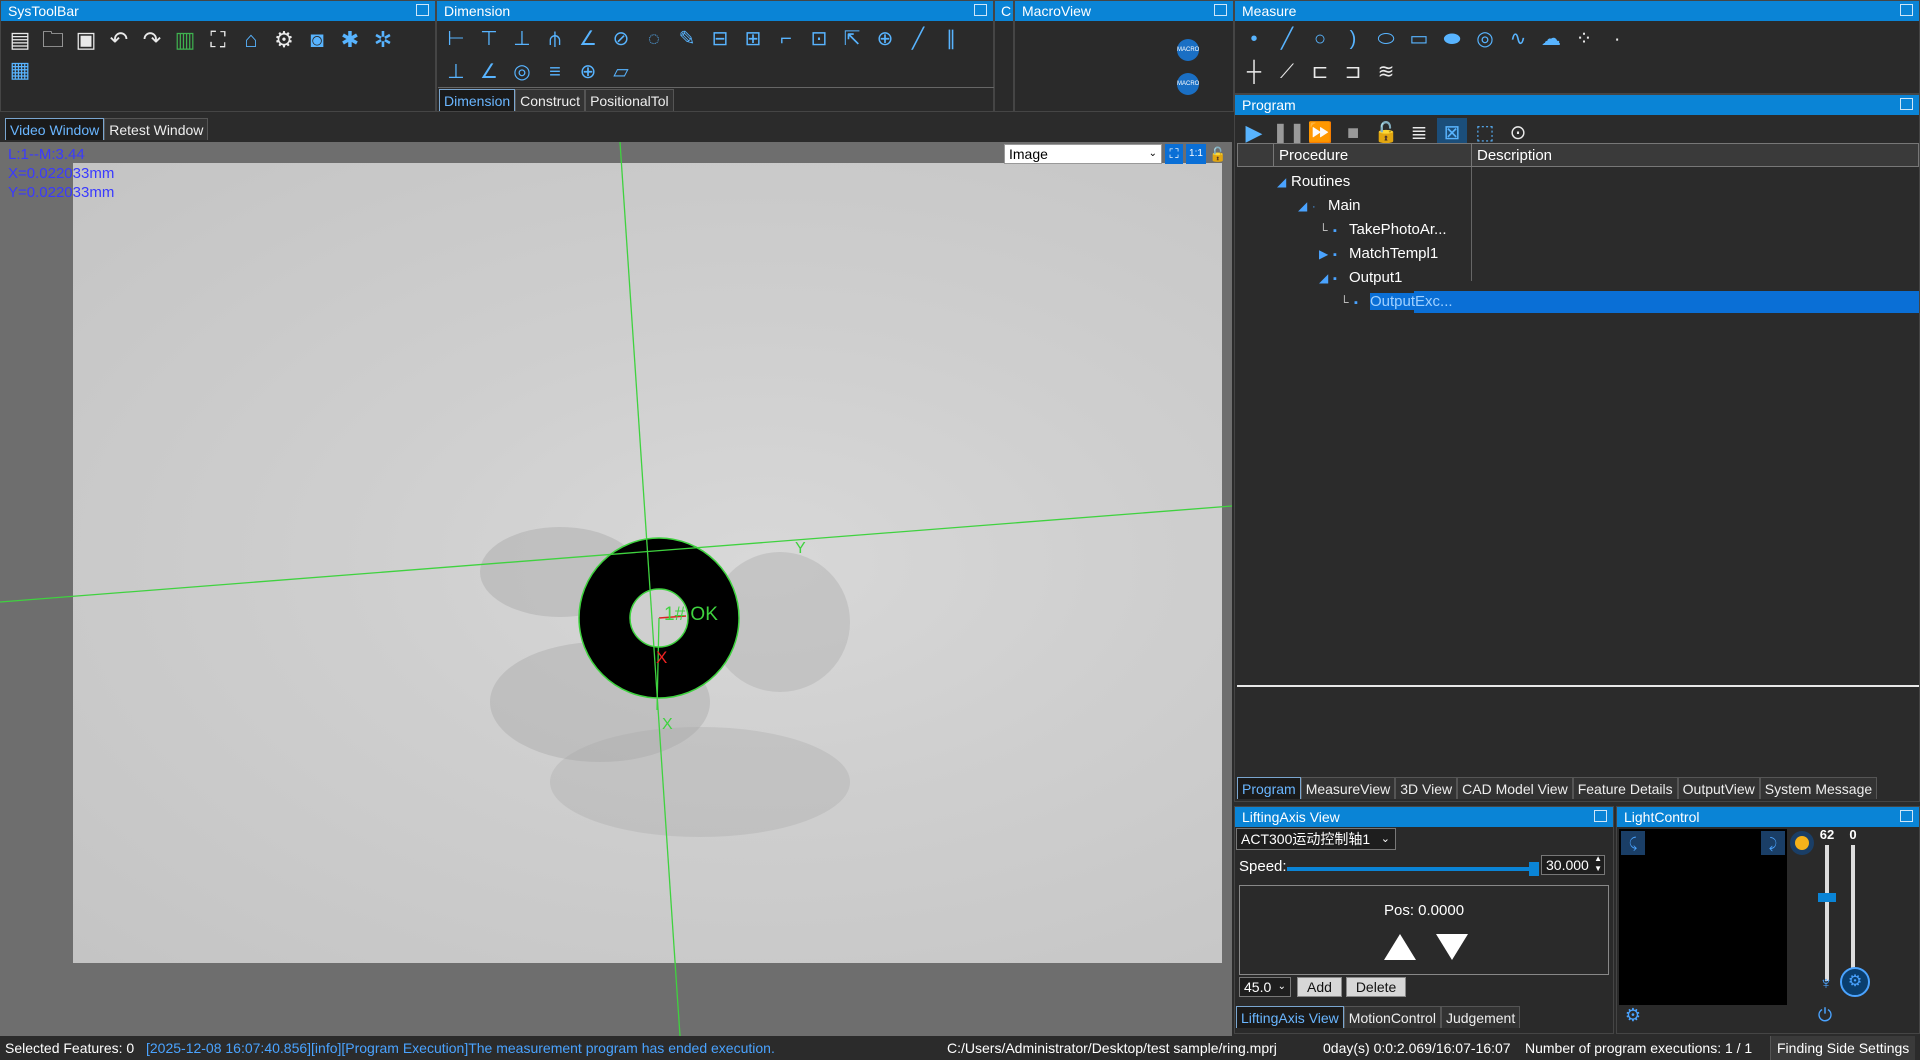 The image size is (1920, 1060). What do you see at coordinates (1633, 1015) in the screenshot?
I see `ring-light-icon: ⚙` at bounding box center [1633, 1015].